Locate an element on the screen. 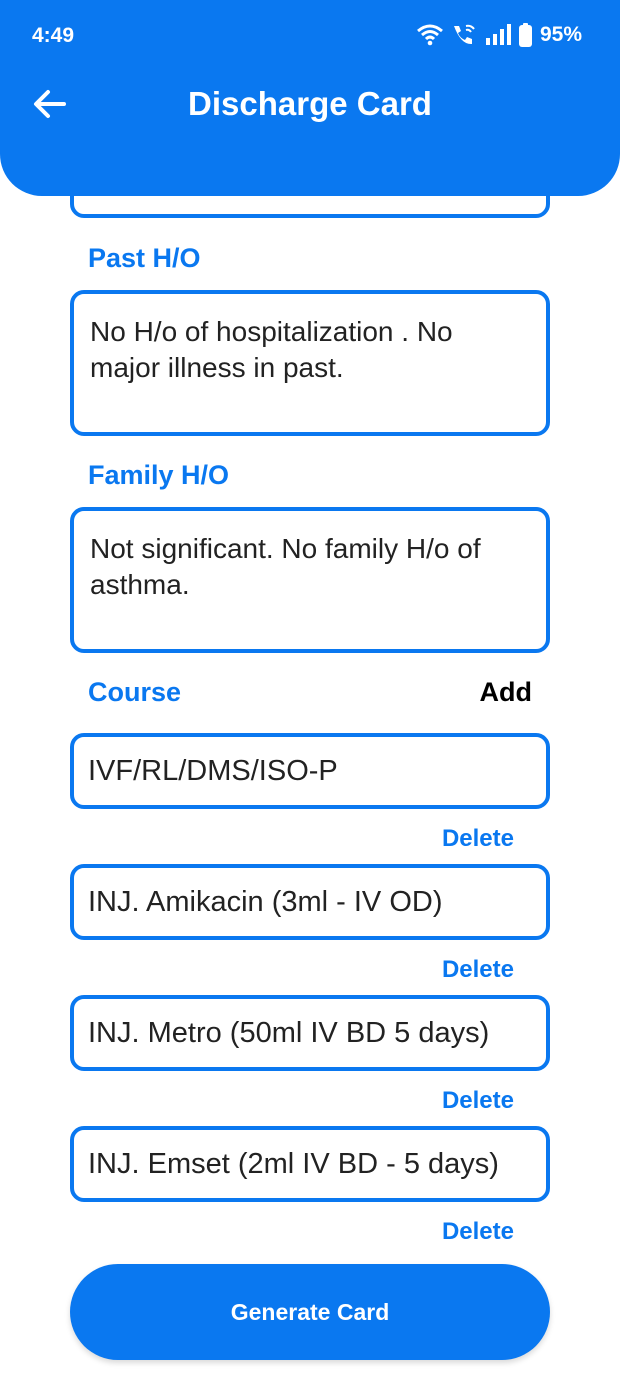  battery-icon is located at coordinates (525, 35).